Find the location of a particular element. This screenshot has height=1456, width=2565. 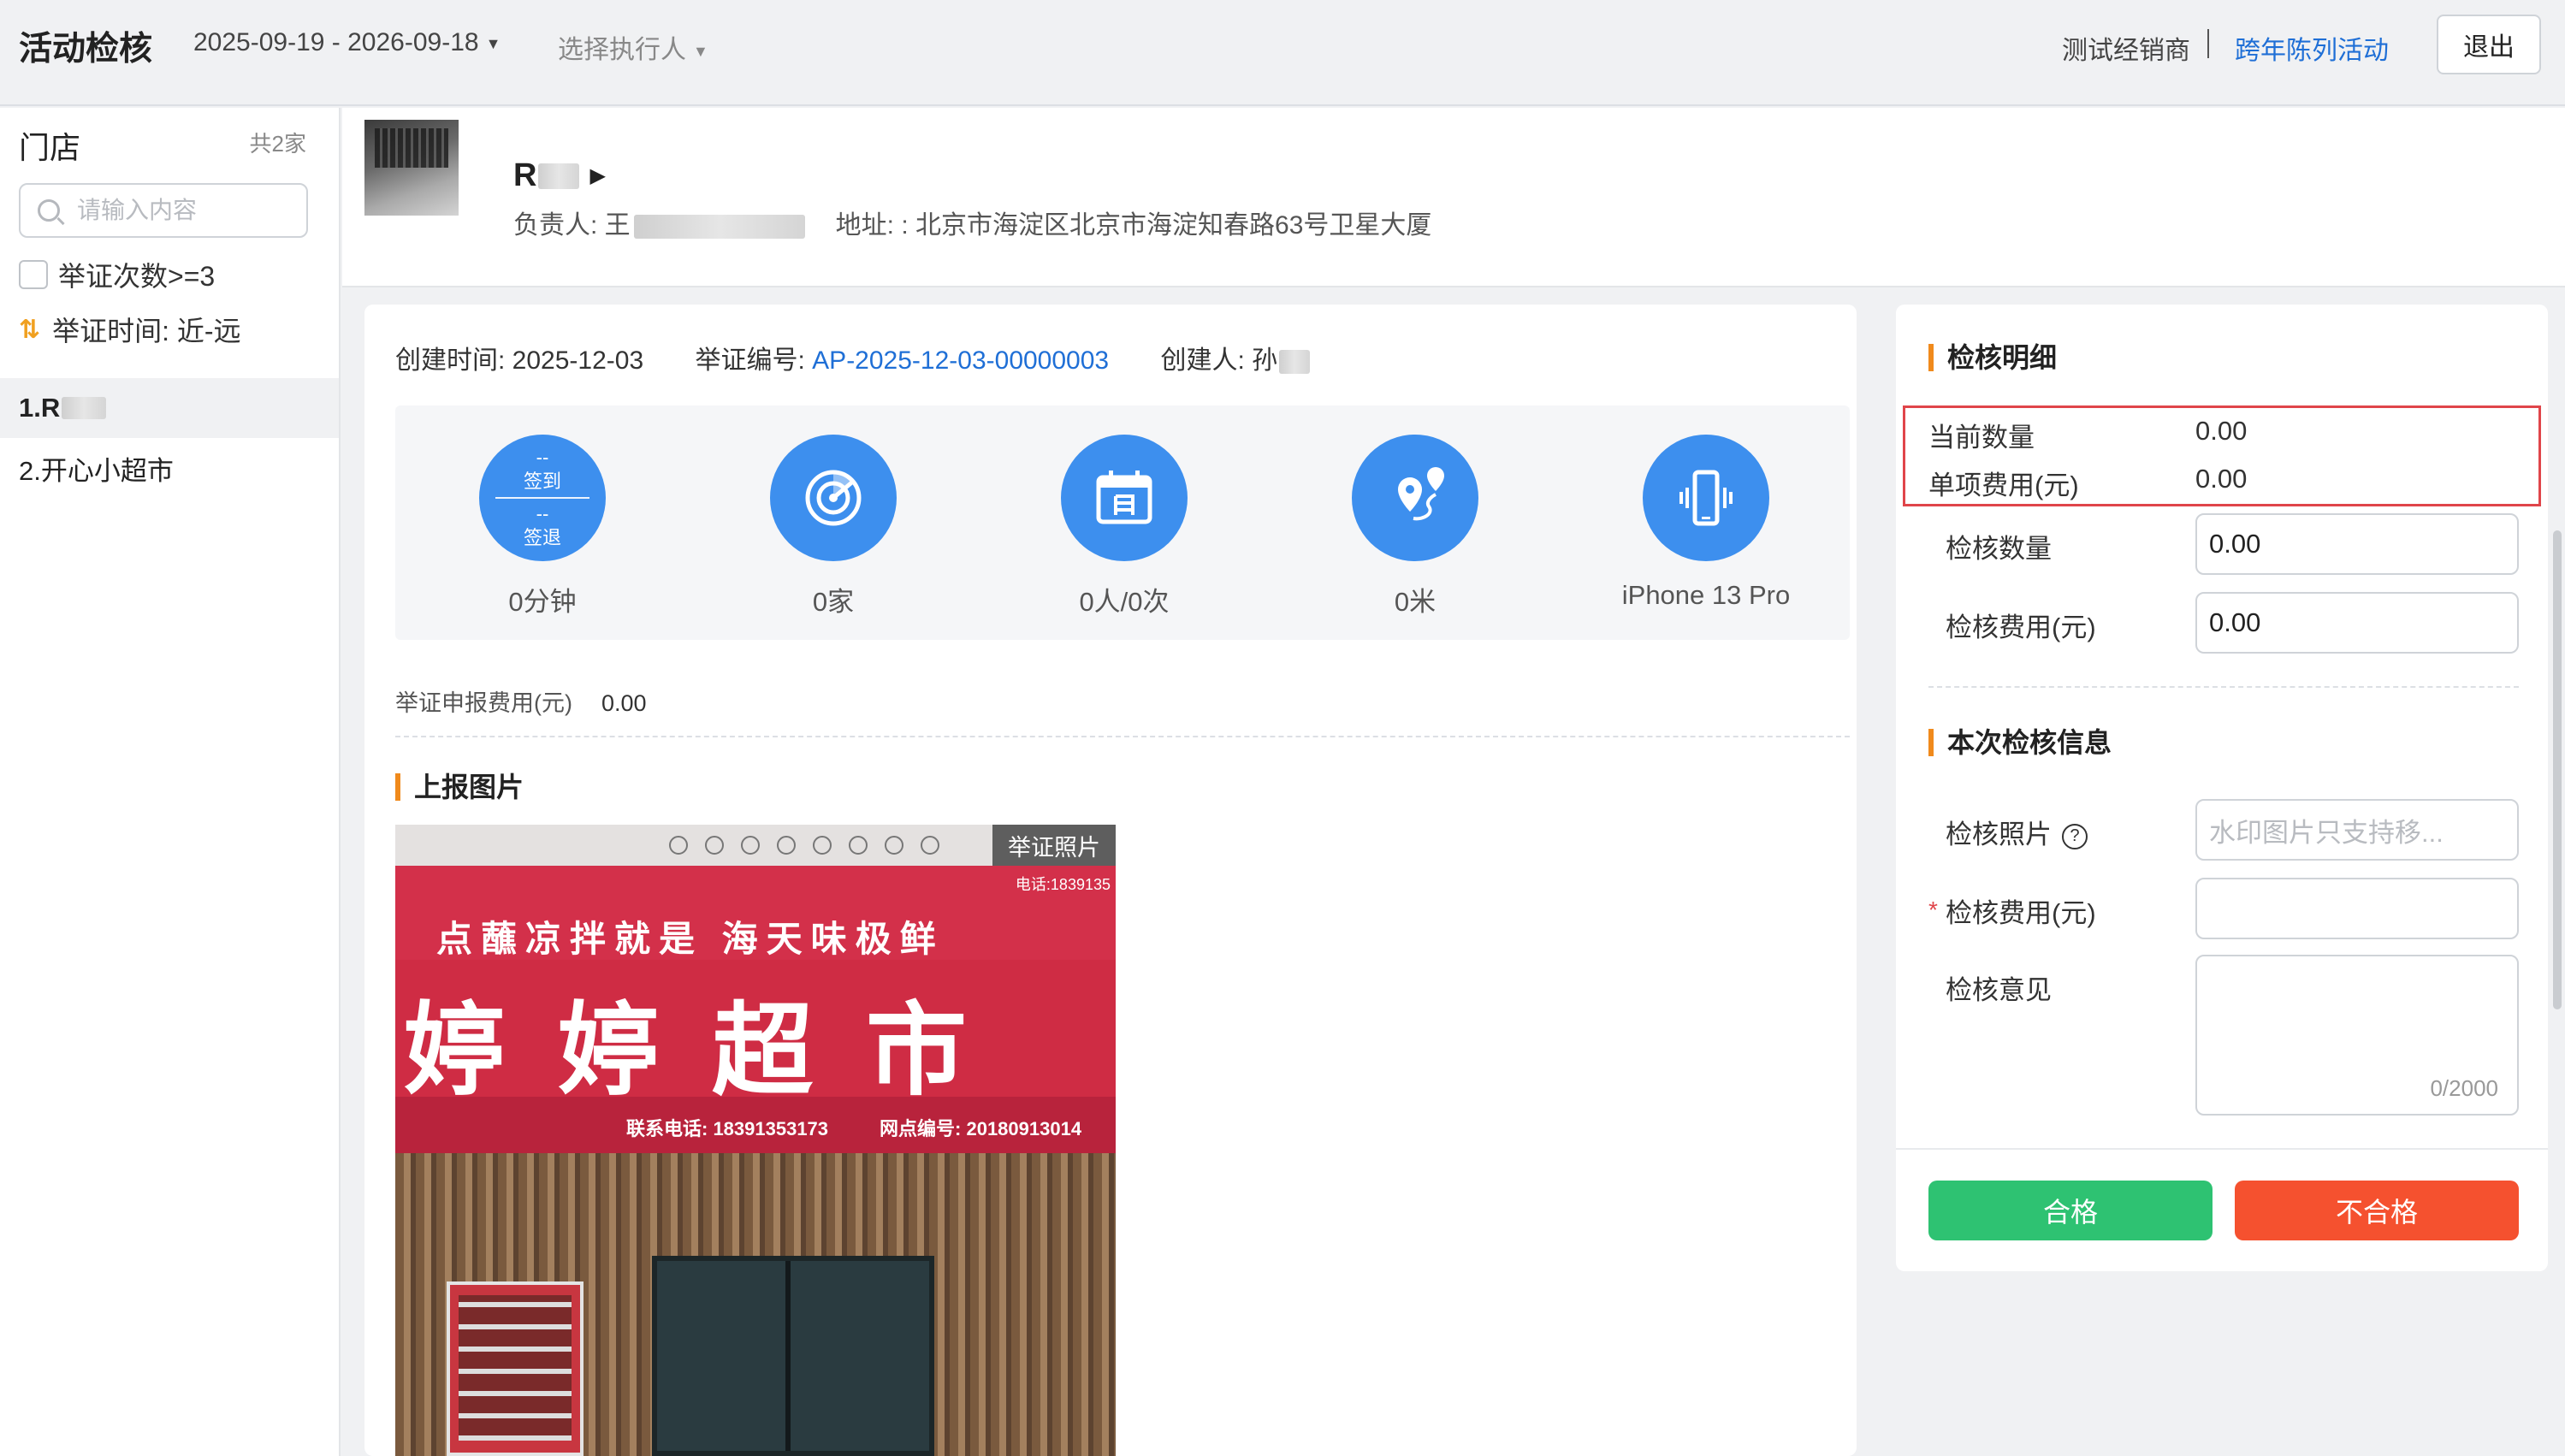

caret-right-icon: ▶ is located at coordinates (597, 175).